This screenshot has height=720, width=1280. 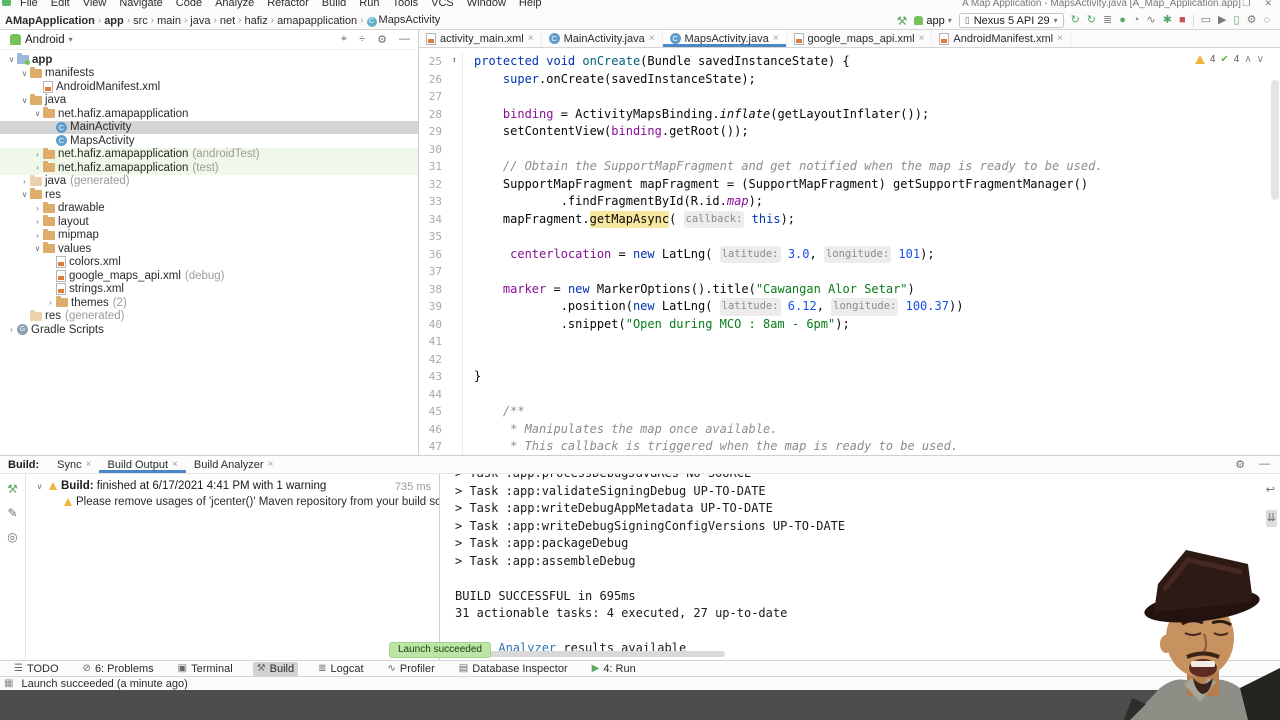 What do you see at coordinates (849, 412) in the screenshot?
I see `code-line: 45 /**` at bounding box center [849, 412].